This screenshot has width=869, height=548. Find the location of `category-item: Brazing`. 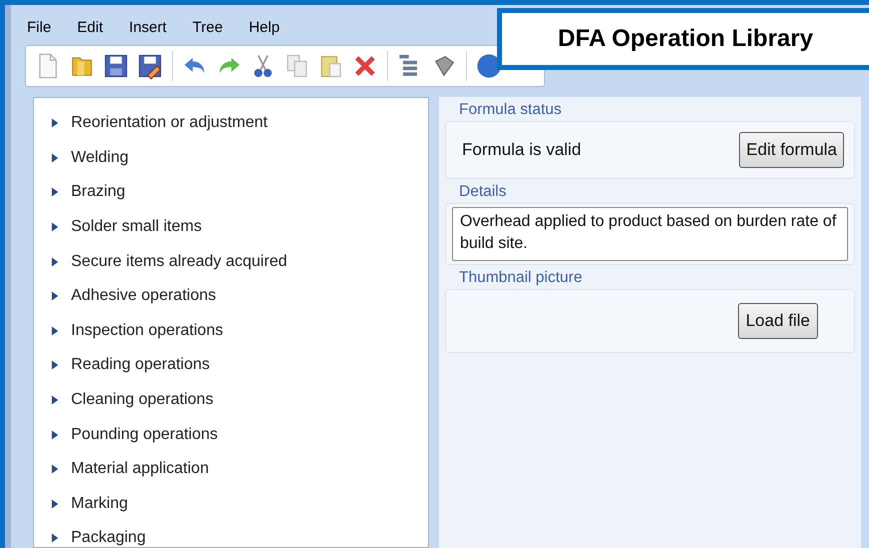

category-item: Brazing is located at coordinates (98, 192).